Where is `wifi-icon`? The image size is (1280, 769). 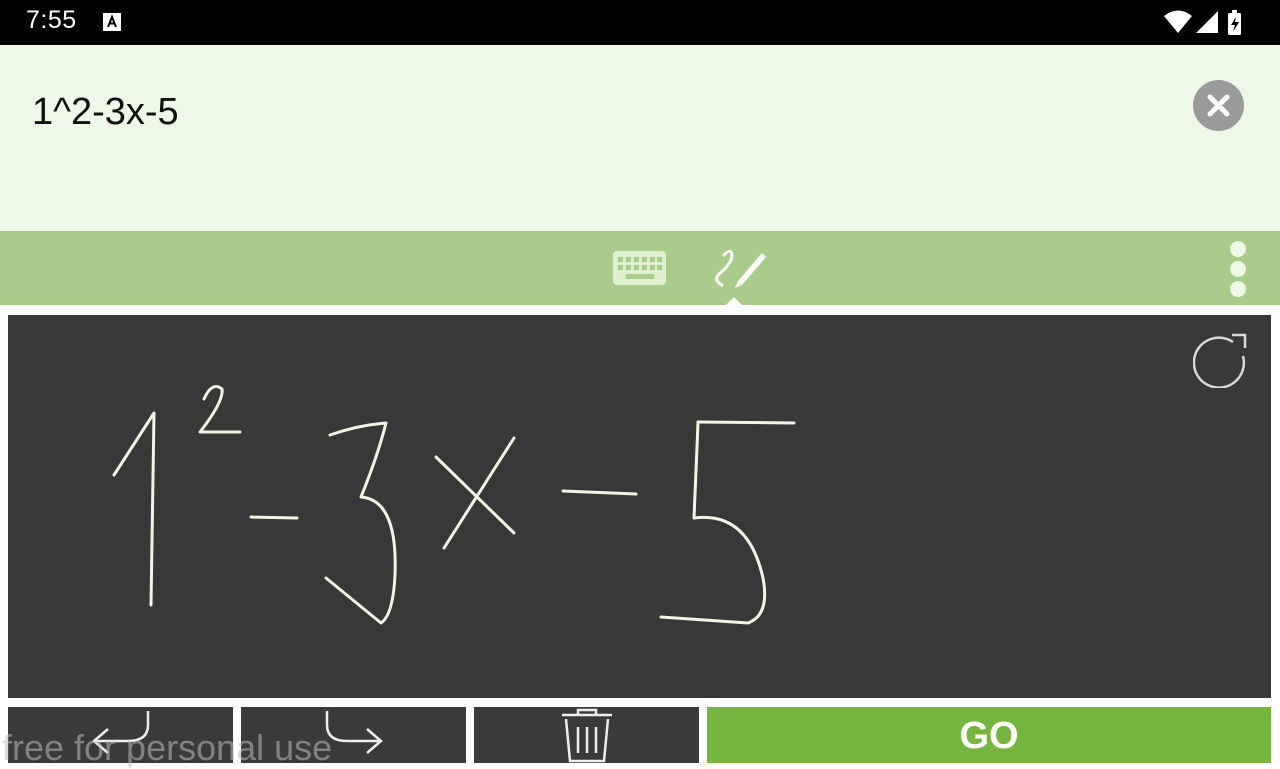 wifi-icon is located at coordinates (1178, 21).